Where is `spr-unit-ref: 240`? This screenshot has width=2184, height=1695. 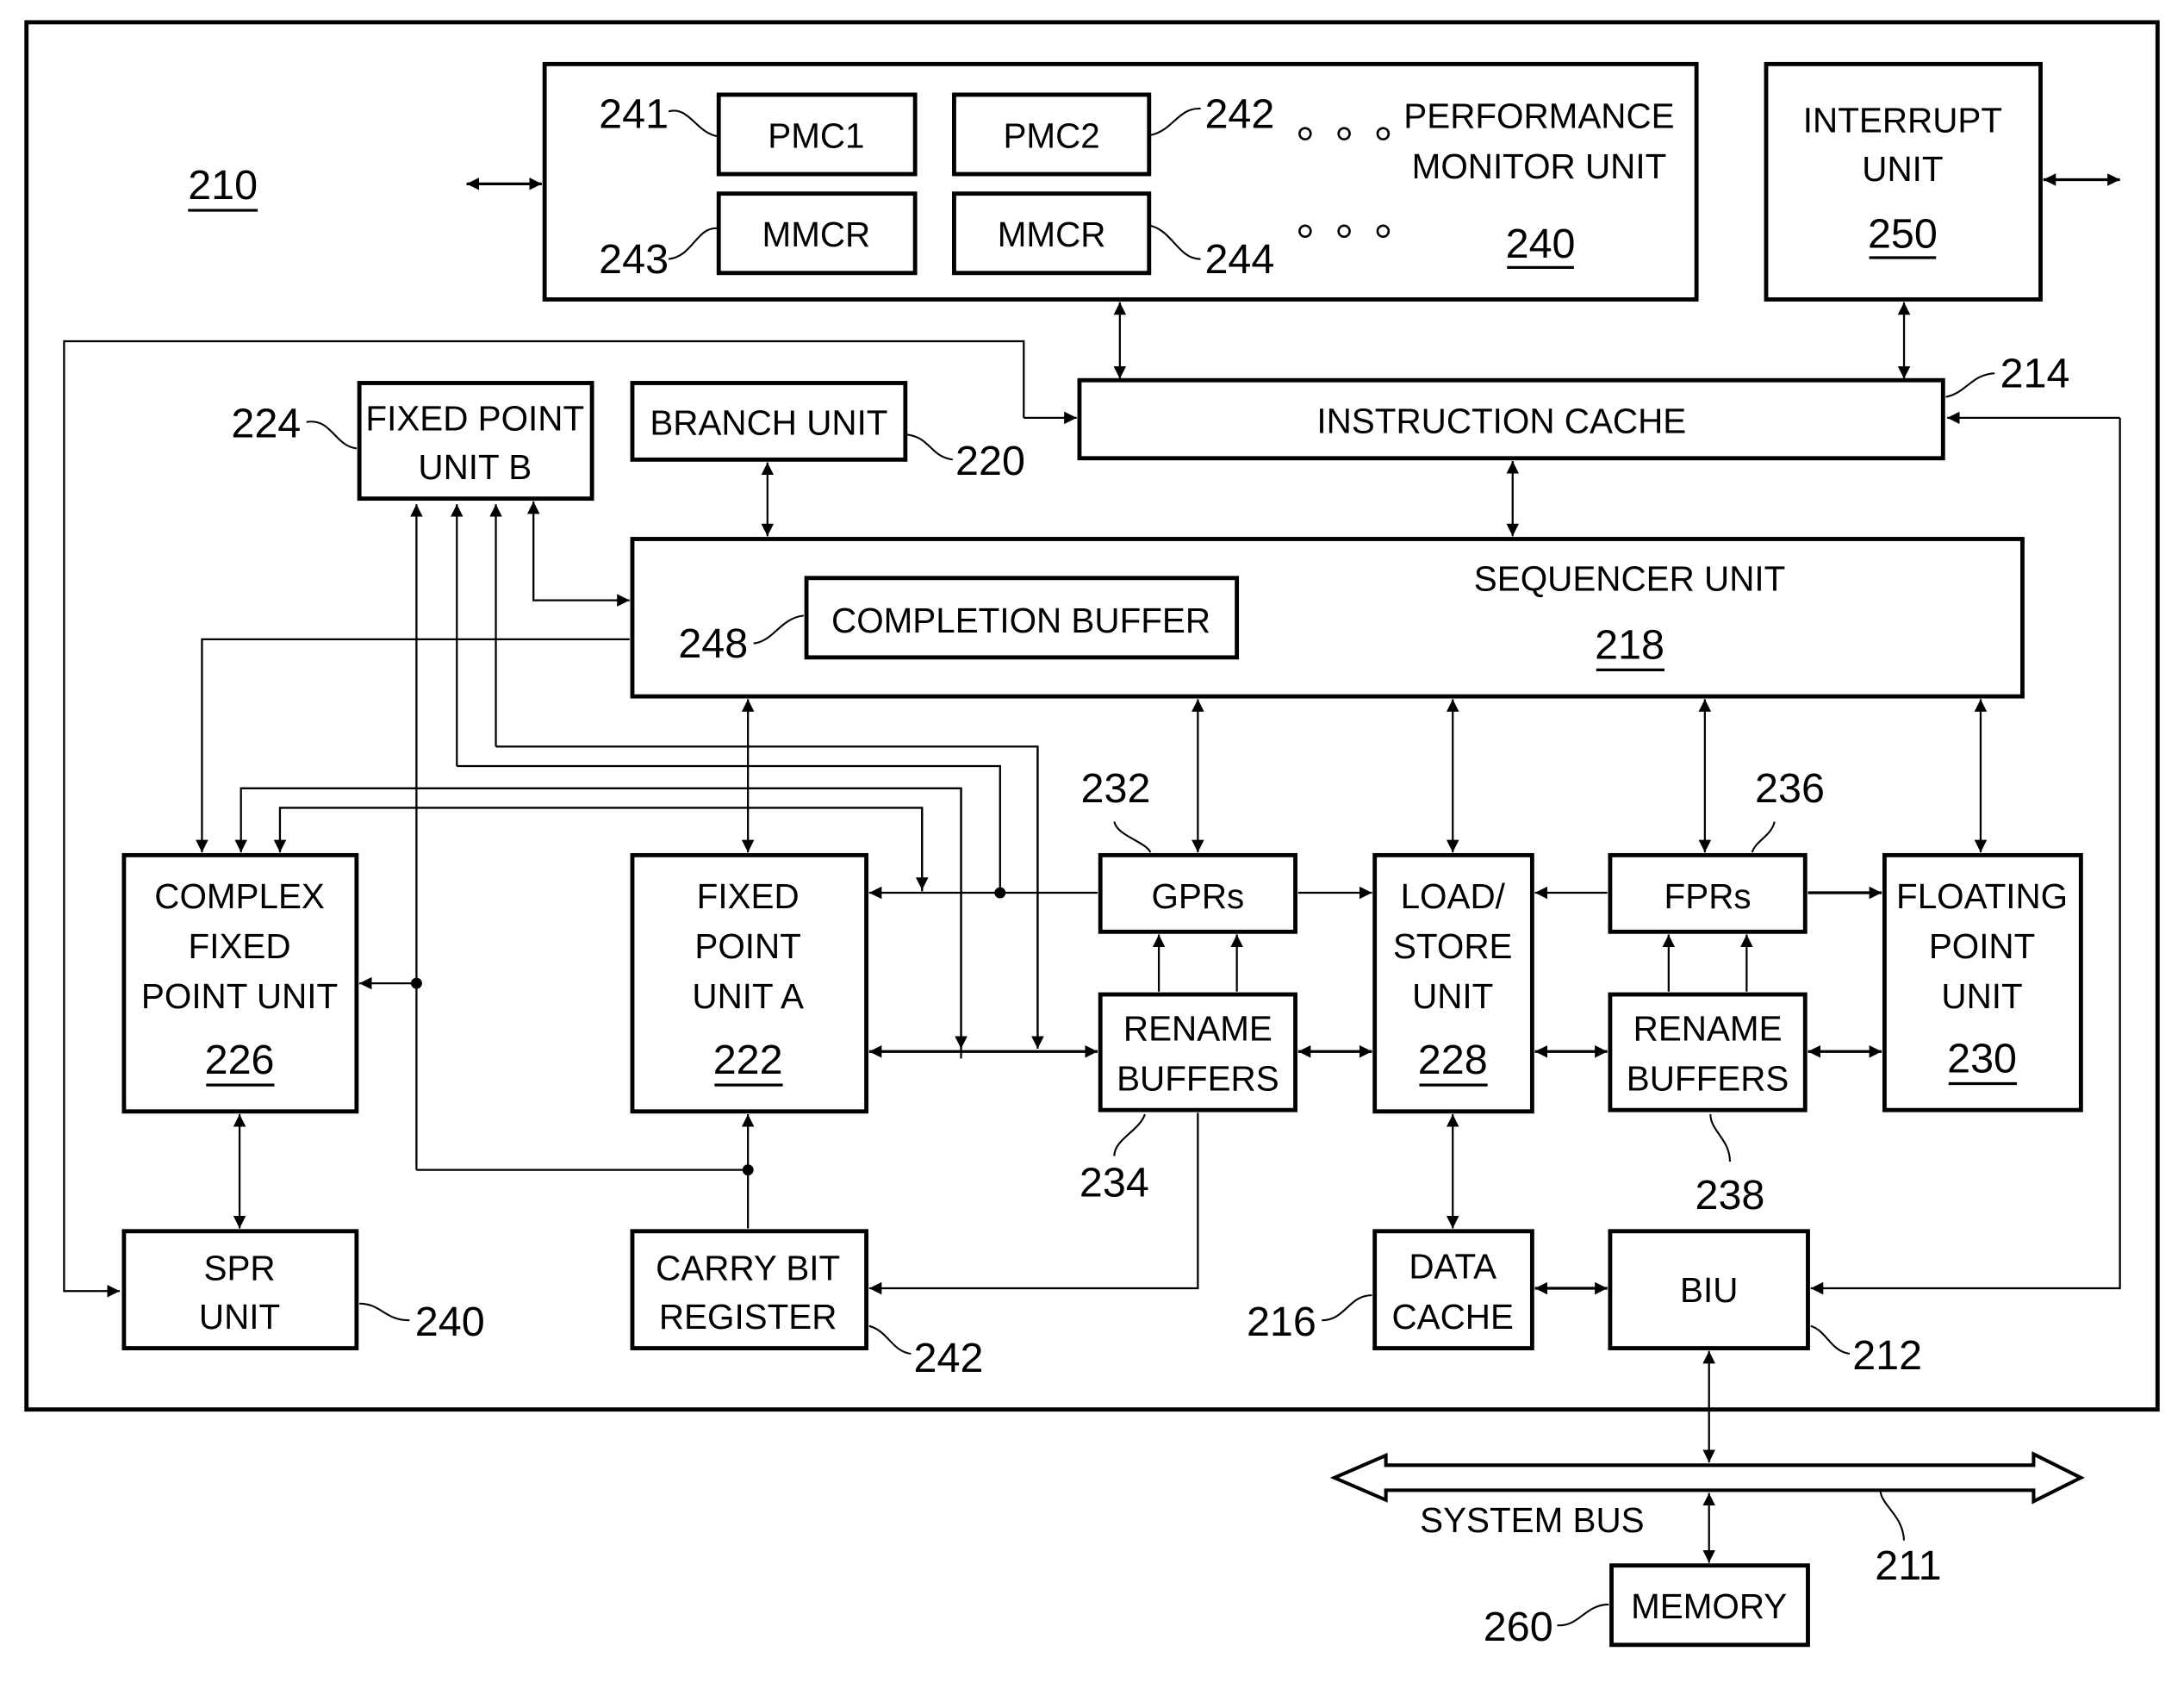
spr-unit-ref: 240 is located at coordinates (450, 1322).